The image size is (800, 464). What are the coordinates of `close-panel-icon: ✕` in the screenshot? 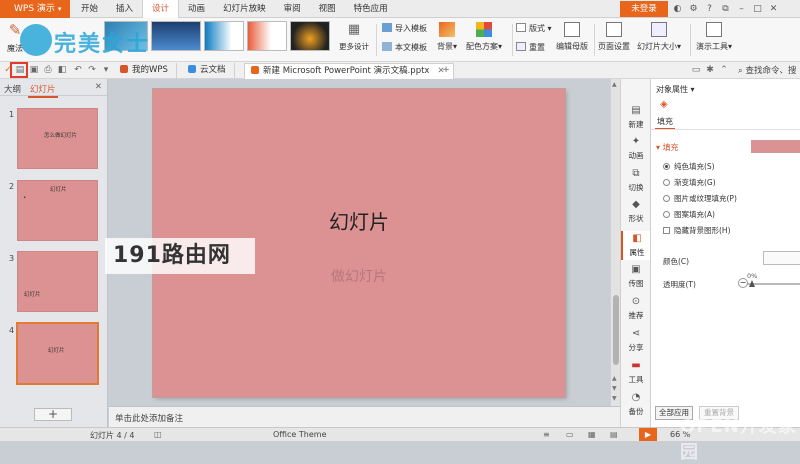 It's located at (98, 87).